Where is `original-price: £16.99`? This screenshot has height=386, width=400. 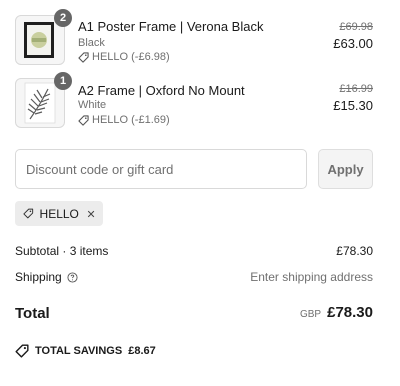 original-price: £16.99 is located at coordinates (356, 89).